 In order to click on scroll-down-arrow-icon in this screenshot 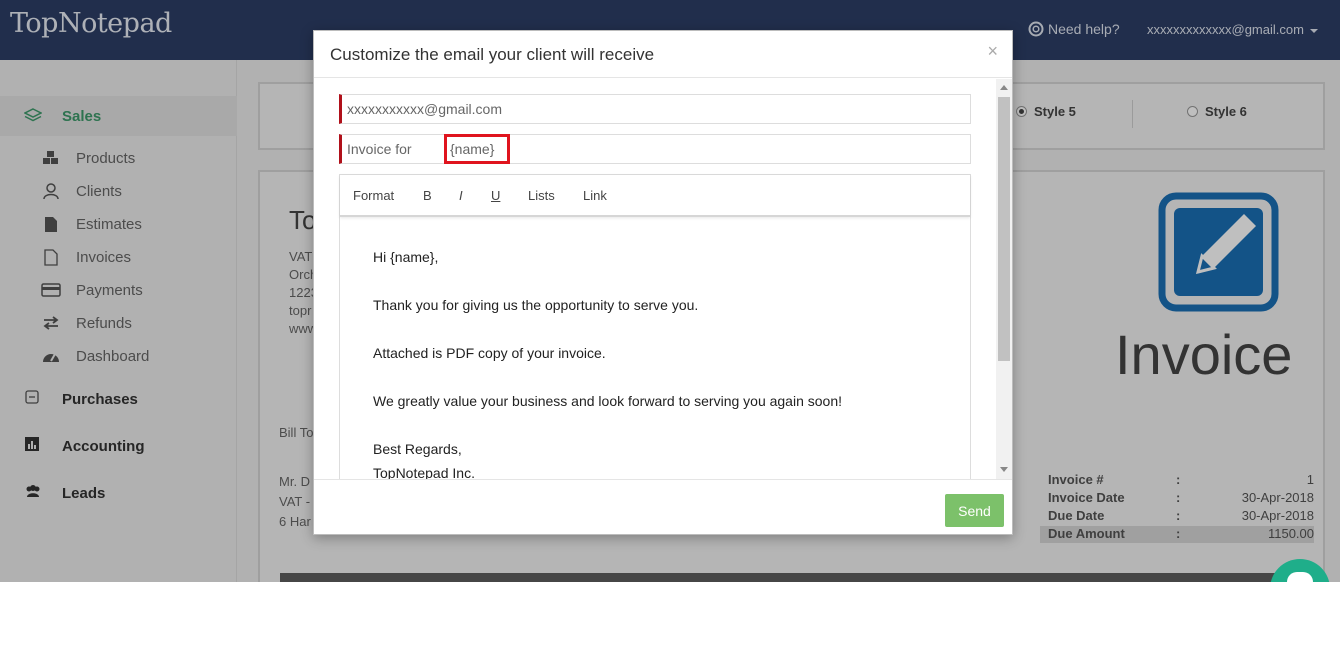, I will do `click(1004, 469)`.